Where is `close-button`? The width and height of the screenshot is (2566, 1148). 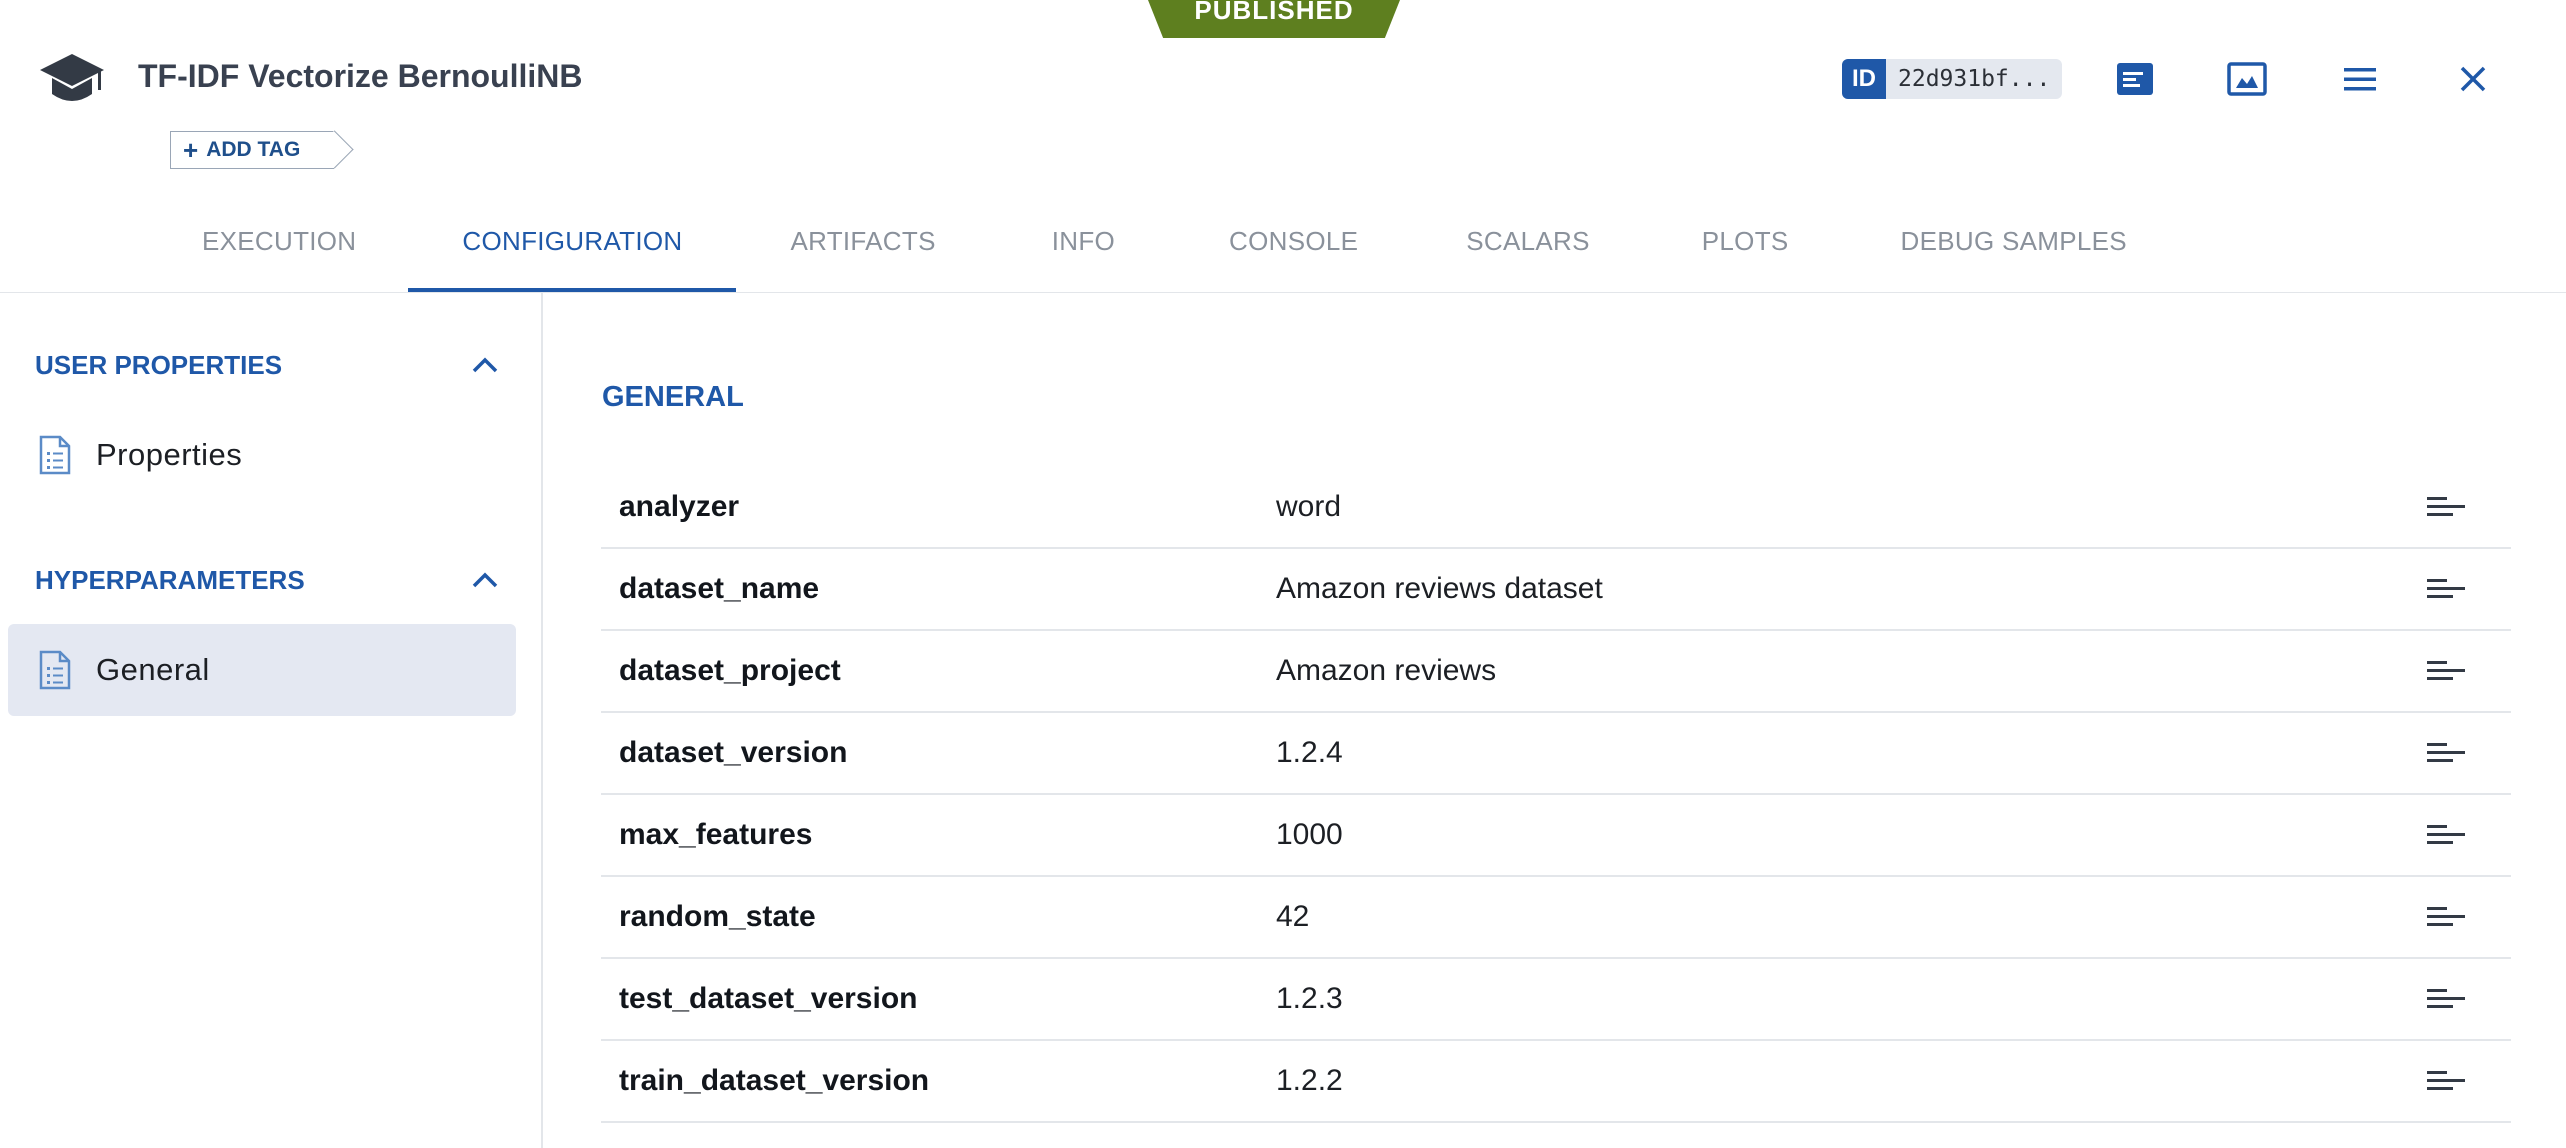 close-button is located at coordinates (2473, 79).